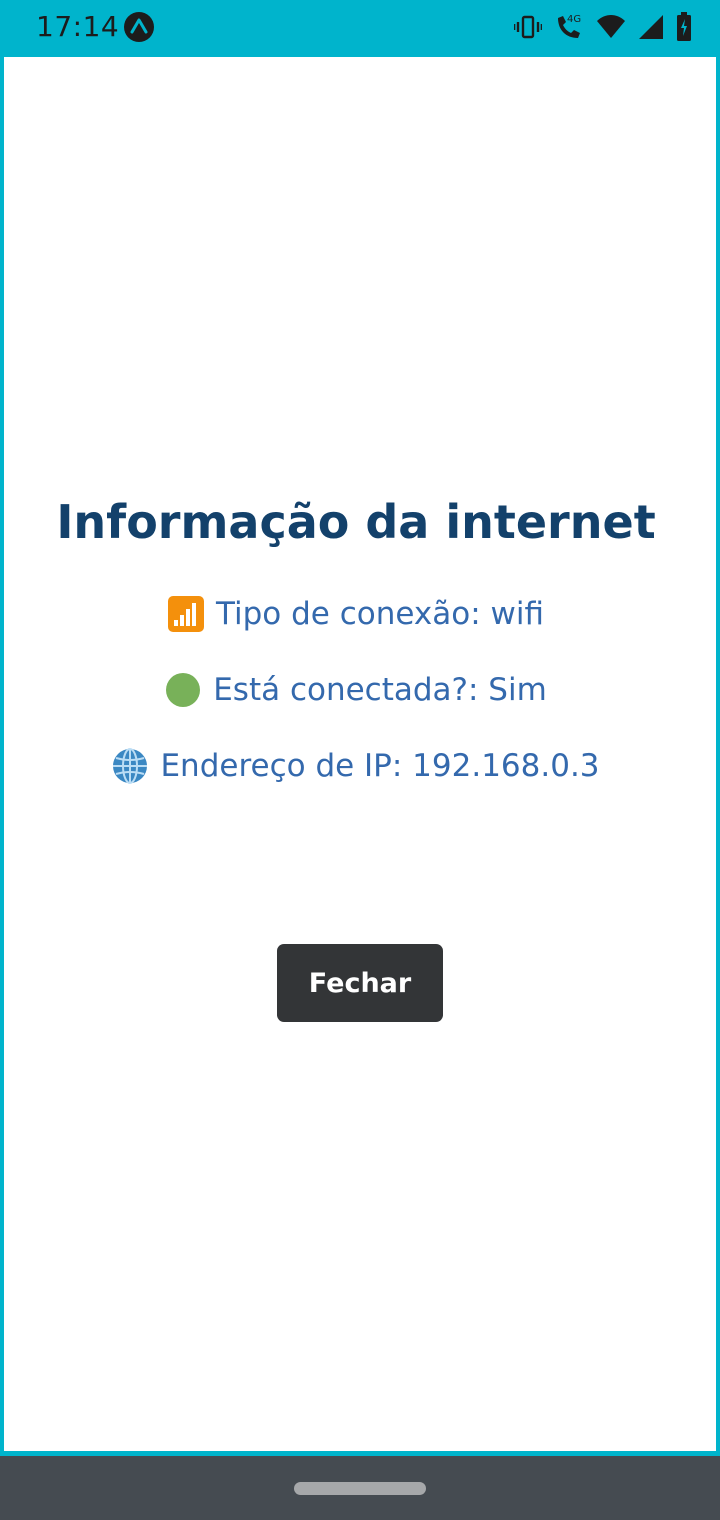 The image size is (720, 1520). What do you see at coordinates (651, 27) in the screenshot?
I see `signal-icon` at bounding box center [651, 27].